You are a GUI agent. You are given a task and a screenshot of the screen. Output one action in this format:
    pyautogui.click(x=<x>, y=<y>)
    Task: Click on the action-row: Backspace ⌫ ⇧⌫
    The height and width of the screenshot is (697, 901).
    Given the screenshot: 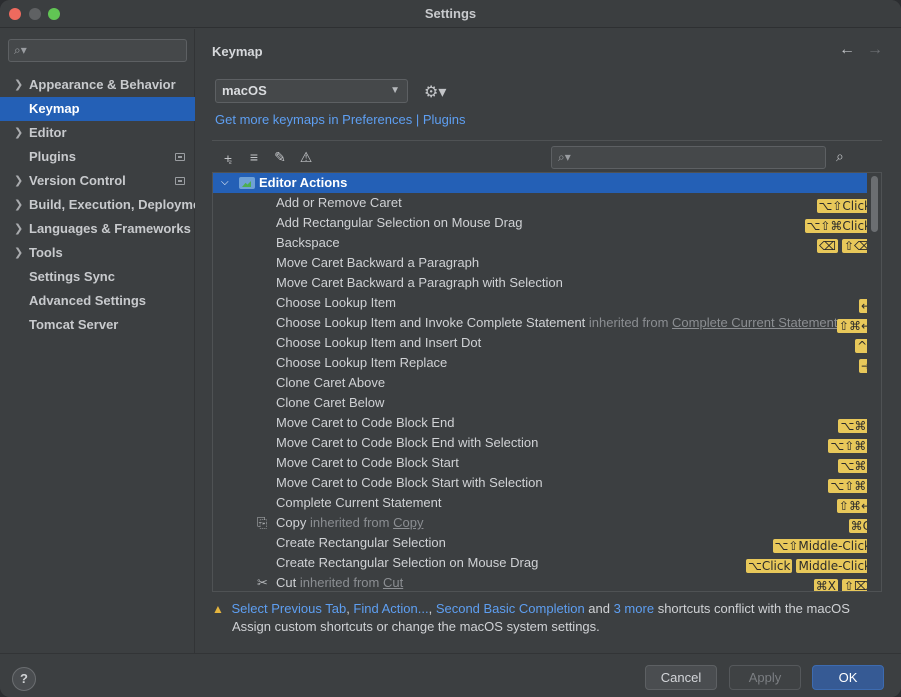 What is the action you would take?
    pyautogui.click(x=547, y=243)
    